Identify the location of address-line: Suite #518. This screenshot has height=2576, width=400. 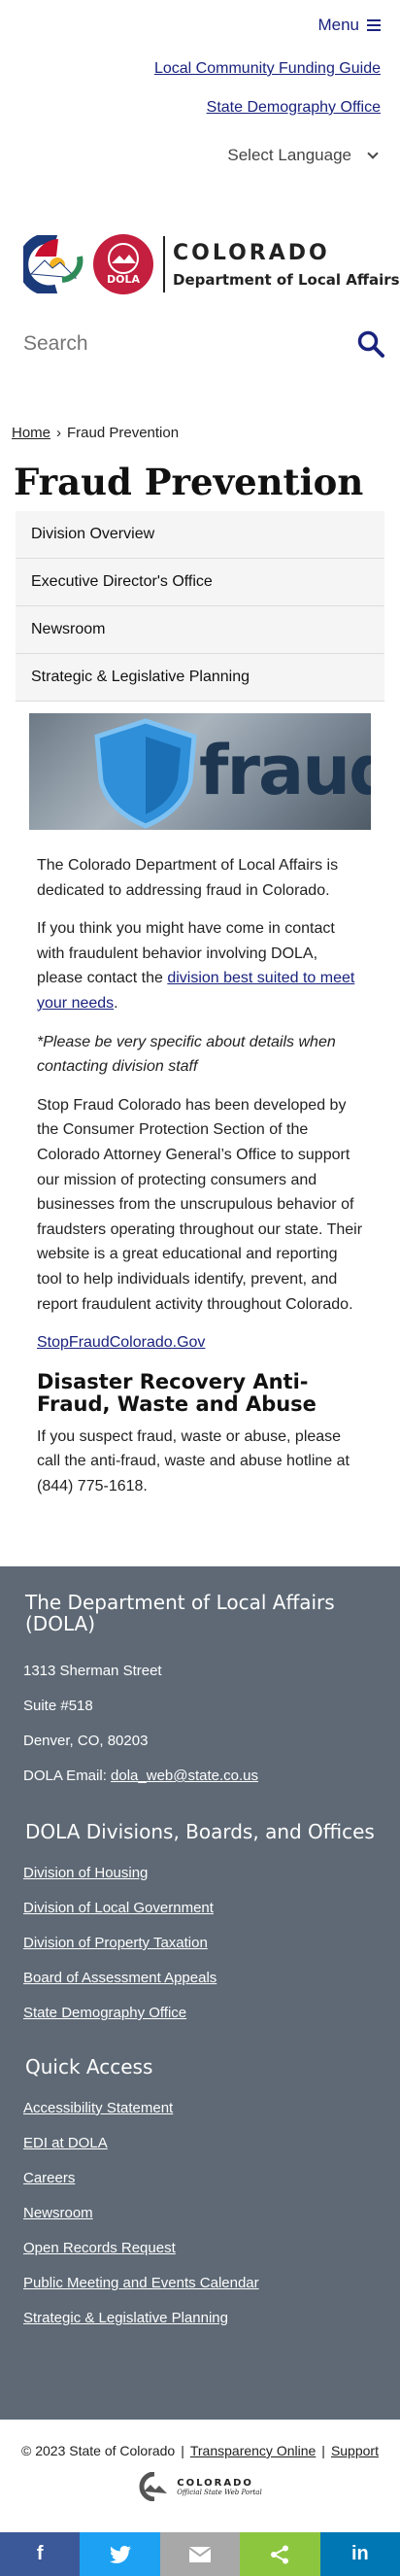
(58, 1706).